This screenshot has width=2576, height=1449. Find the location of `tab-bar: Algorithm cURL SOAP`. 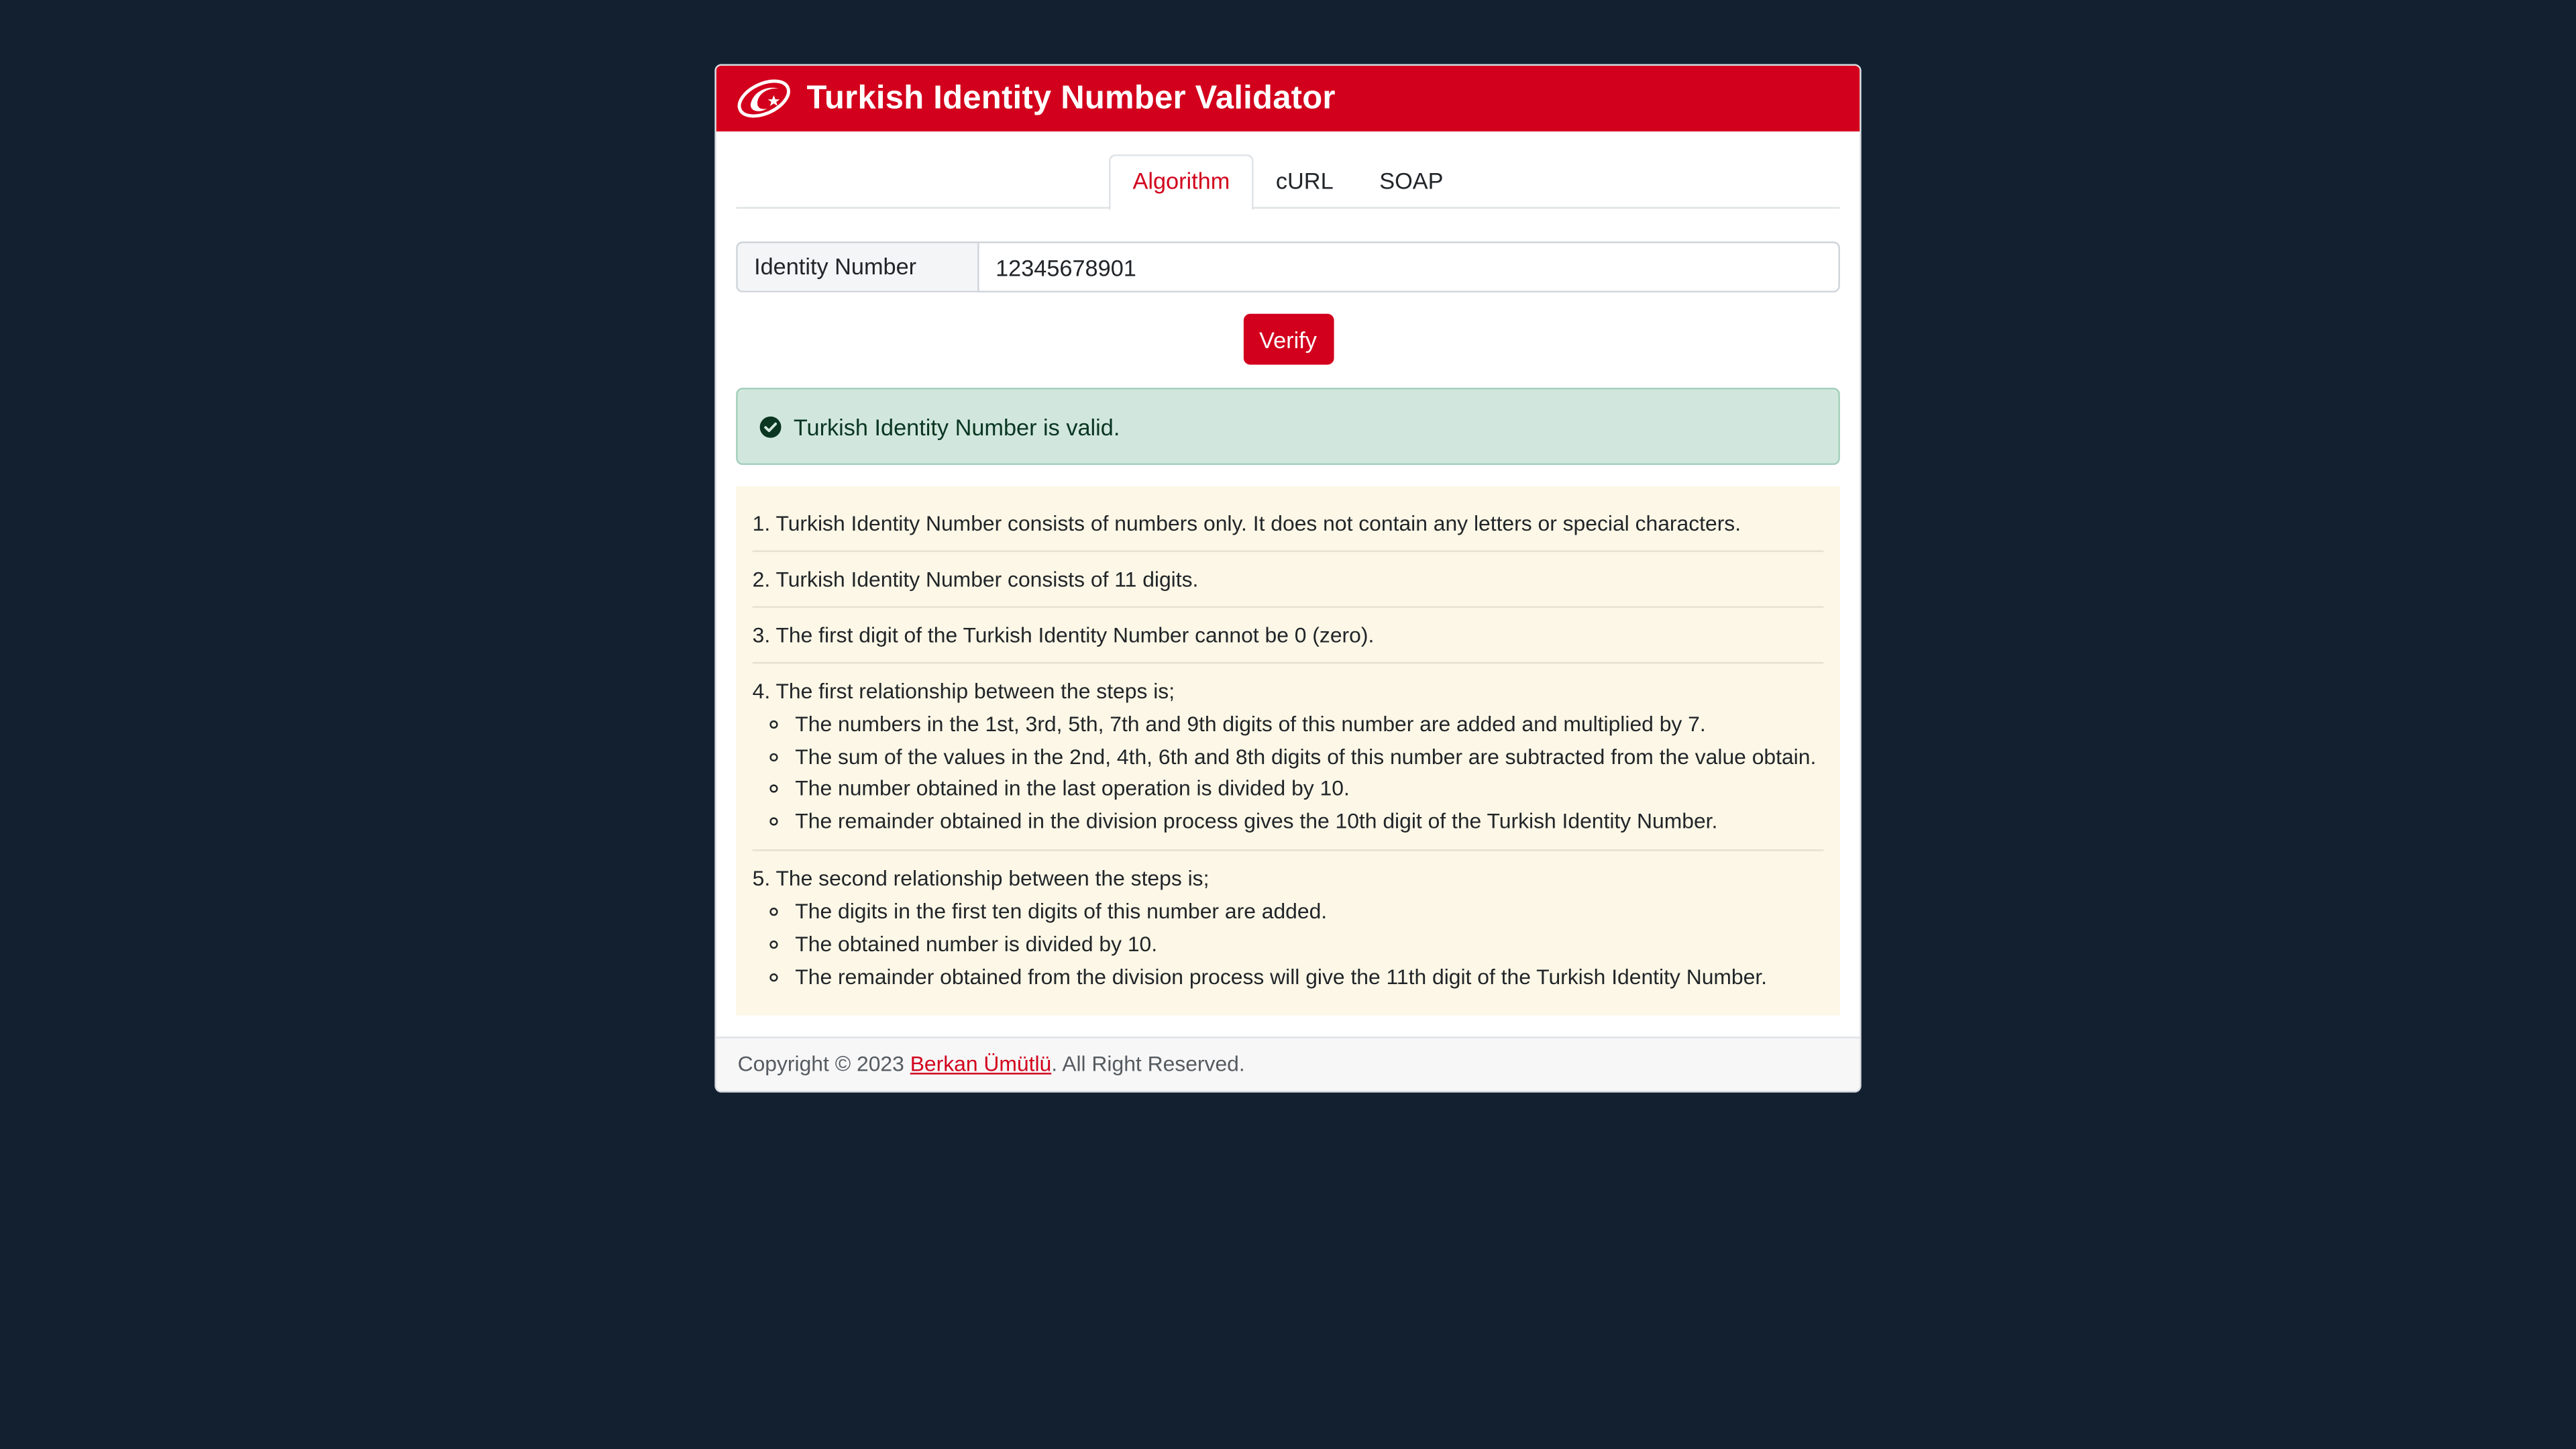

tab-bar: Algorithm cURL SOAP is located at coordinates (1288, 182).